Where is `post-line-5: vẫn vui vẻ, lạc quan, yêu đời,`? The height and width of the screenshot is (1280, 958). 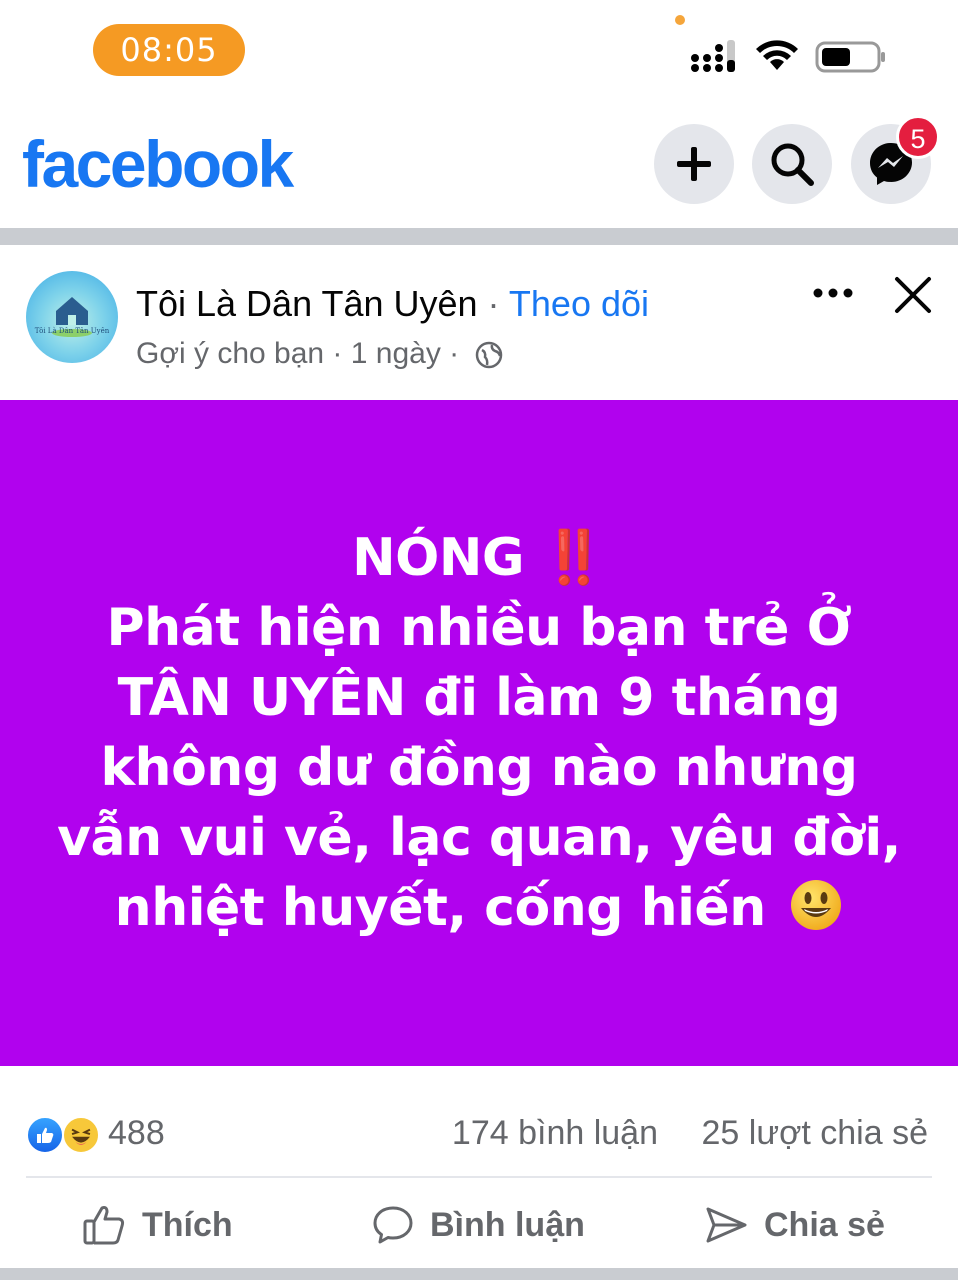 post-line-5: vẫn vui vẻ, lạc quan, yêu đời, is located at coordinates (479, 838).